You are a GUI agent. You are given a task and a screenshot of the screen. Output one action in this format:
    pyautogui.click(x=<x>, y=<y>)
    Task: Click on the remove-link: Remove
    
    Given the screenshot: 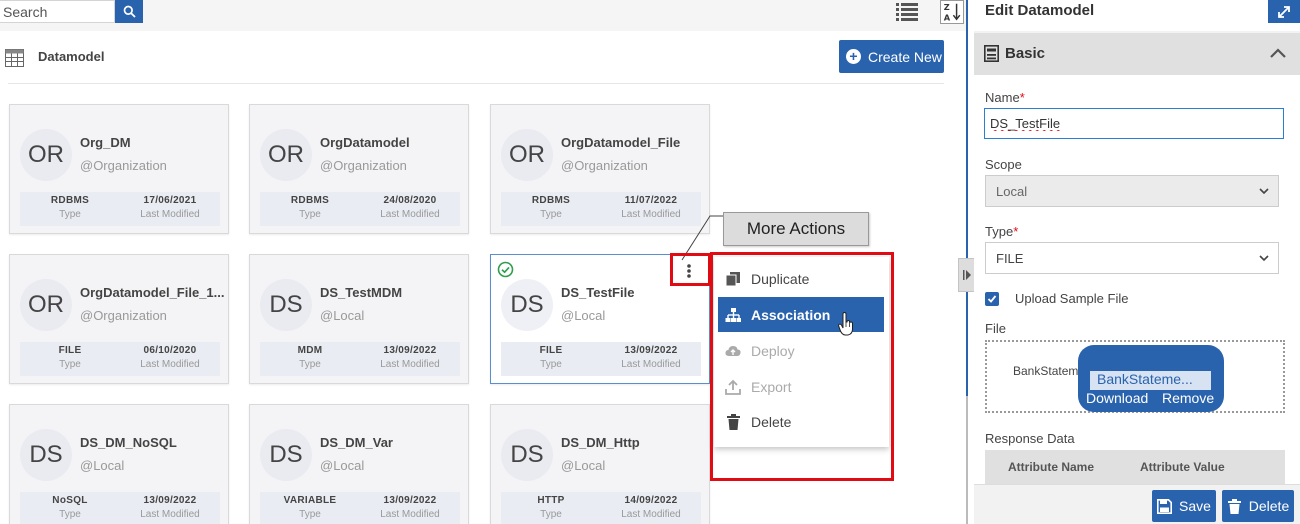 What is the action you would take?
    pyautogui.click(x=1188, y=398)
    